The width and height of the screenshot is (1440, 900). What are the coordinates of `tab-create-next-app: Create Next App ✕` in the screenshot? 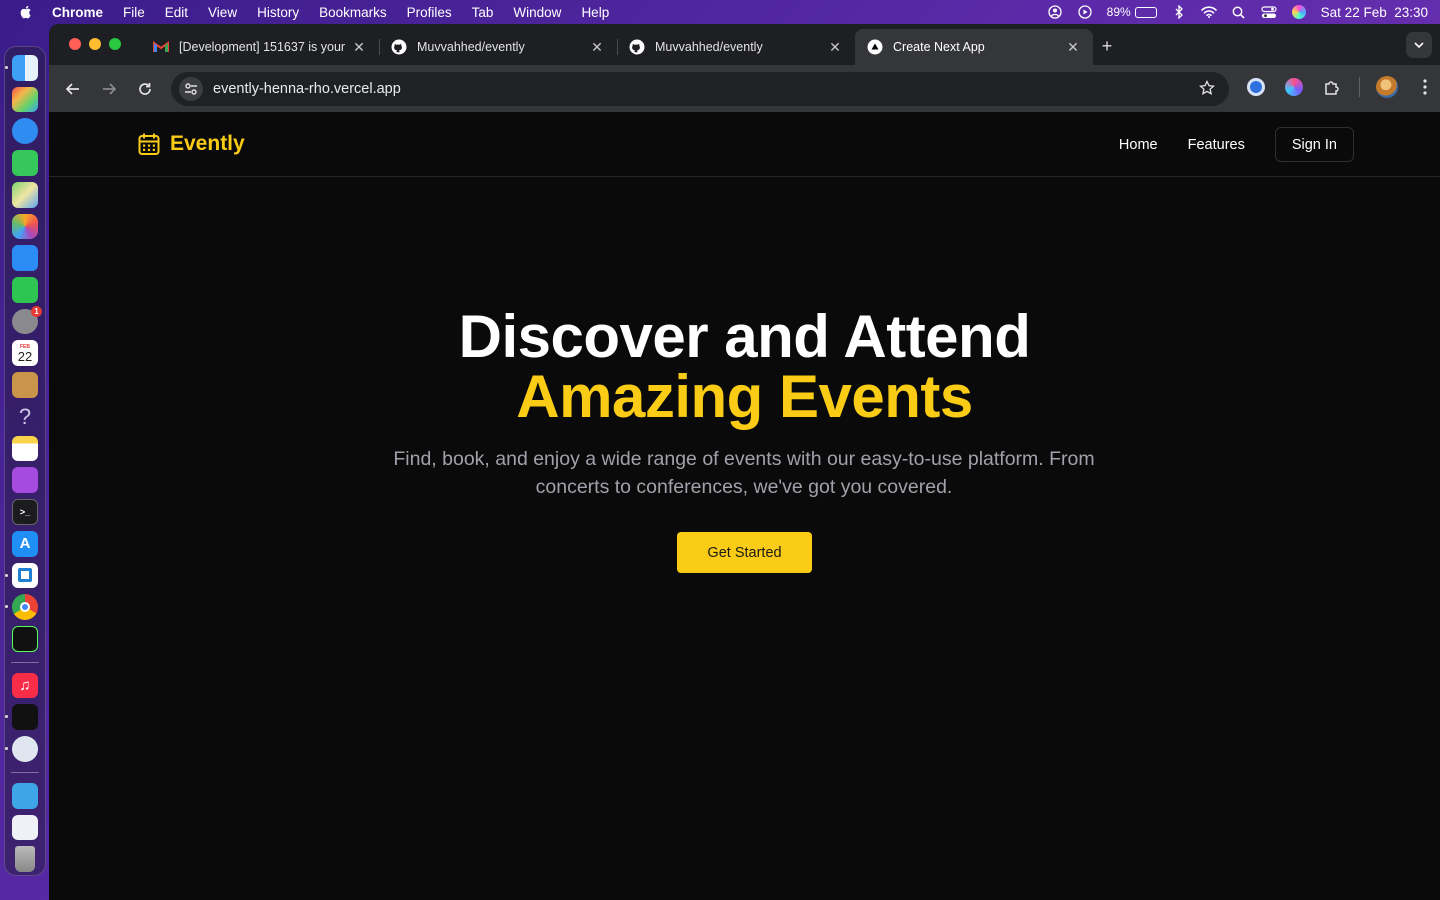 It's located at (974, 47).